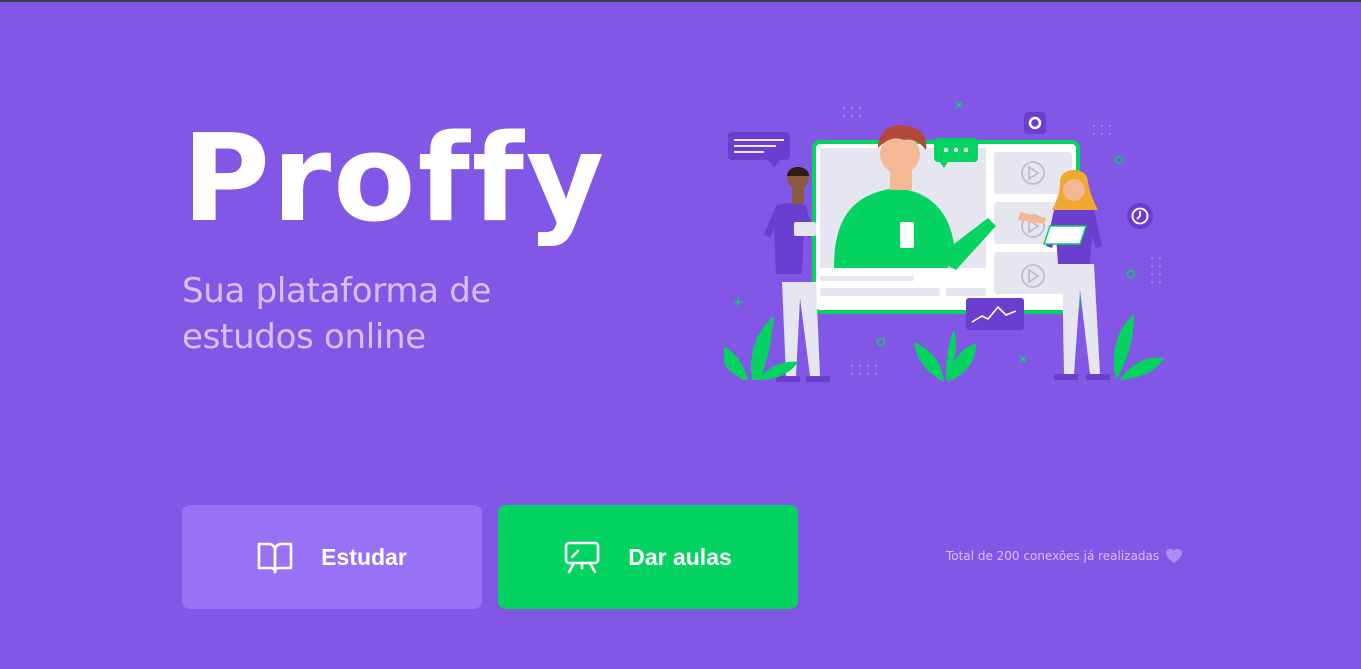 This screenshot has height=669, width=1361. I want to click on gear-icon, so click(1035, 123).